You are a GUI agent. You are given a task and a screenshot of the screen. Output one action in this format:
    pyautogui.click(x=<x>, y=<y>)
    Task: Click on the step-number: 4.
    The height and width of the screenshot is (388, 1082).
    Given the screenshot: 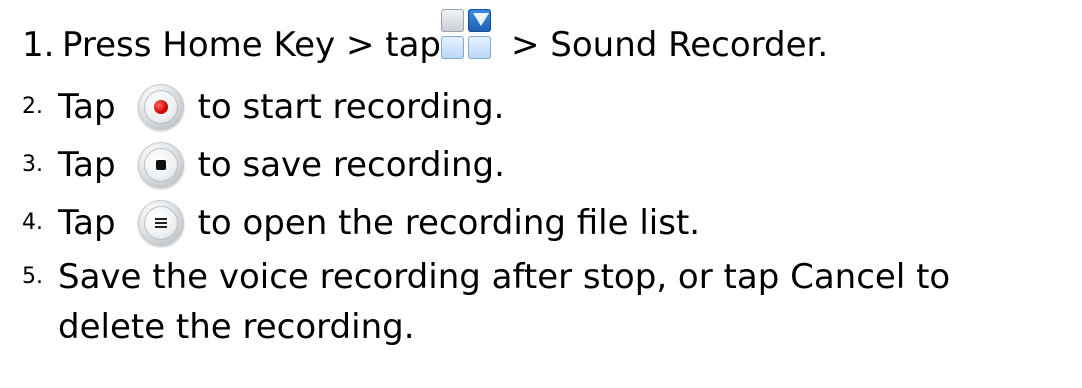 What is the action you would take?
    pyautogui.click(x=32, y=222)
    